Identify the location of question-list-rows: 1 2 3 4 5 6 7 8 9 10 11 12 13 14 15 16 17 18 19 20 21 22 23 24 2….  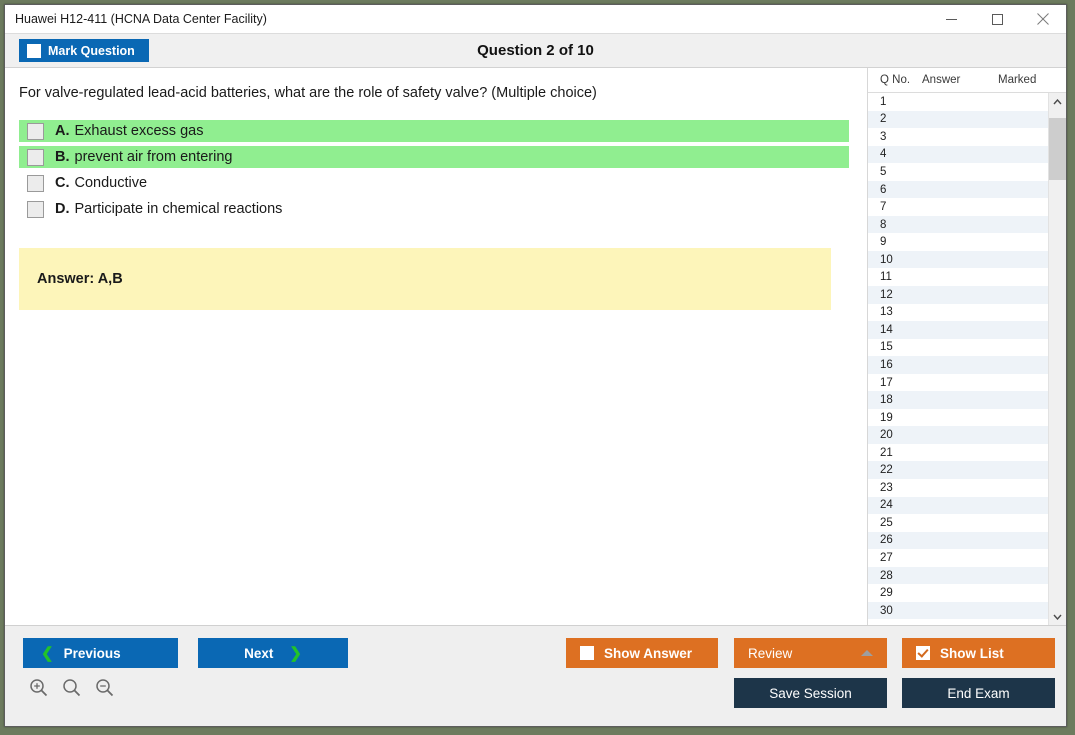
(958, 359).